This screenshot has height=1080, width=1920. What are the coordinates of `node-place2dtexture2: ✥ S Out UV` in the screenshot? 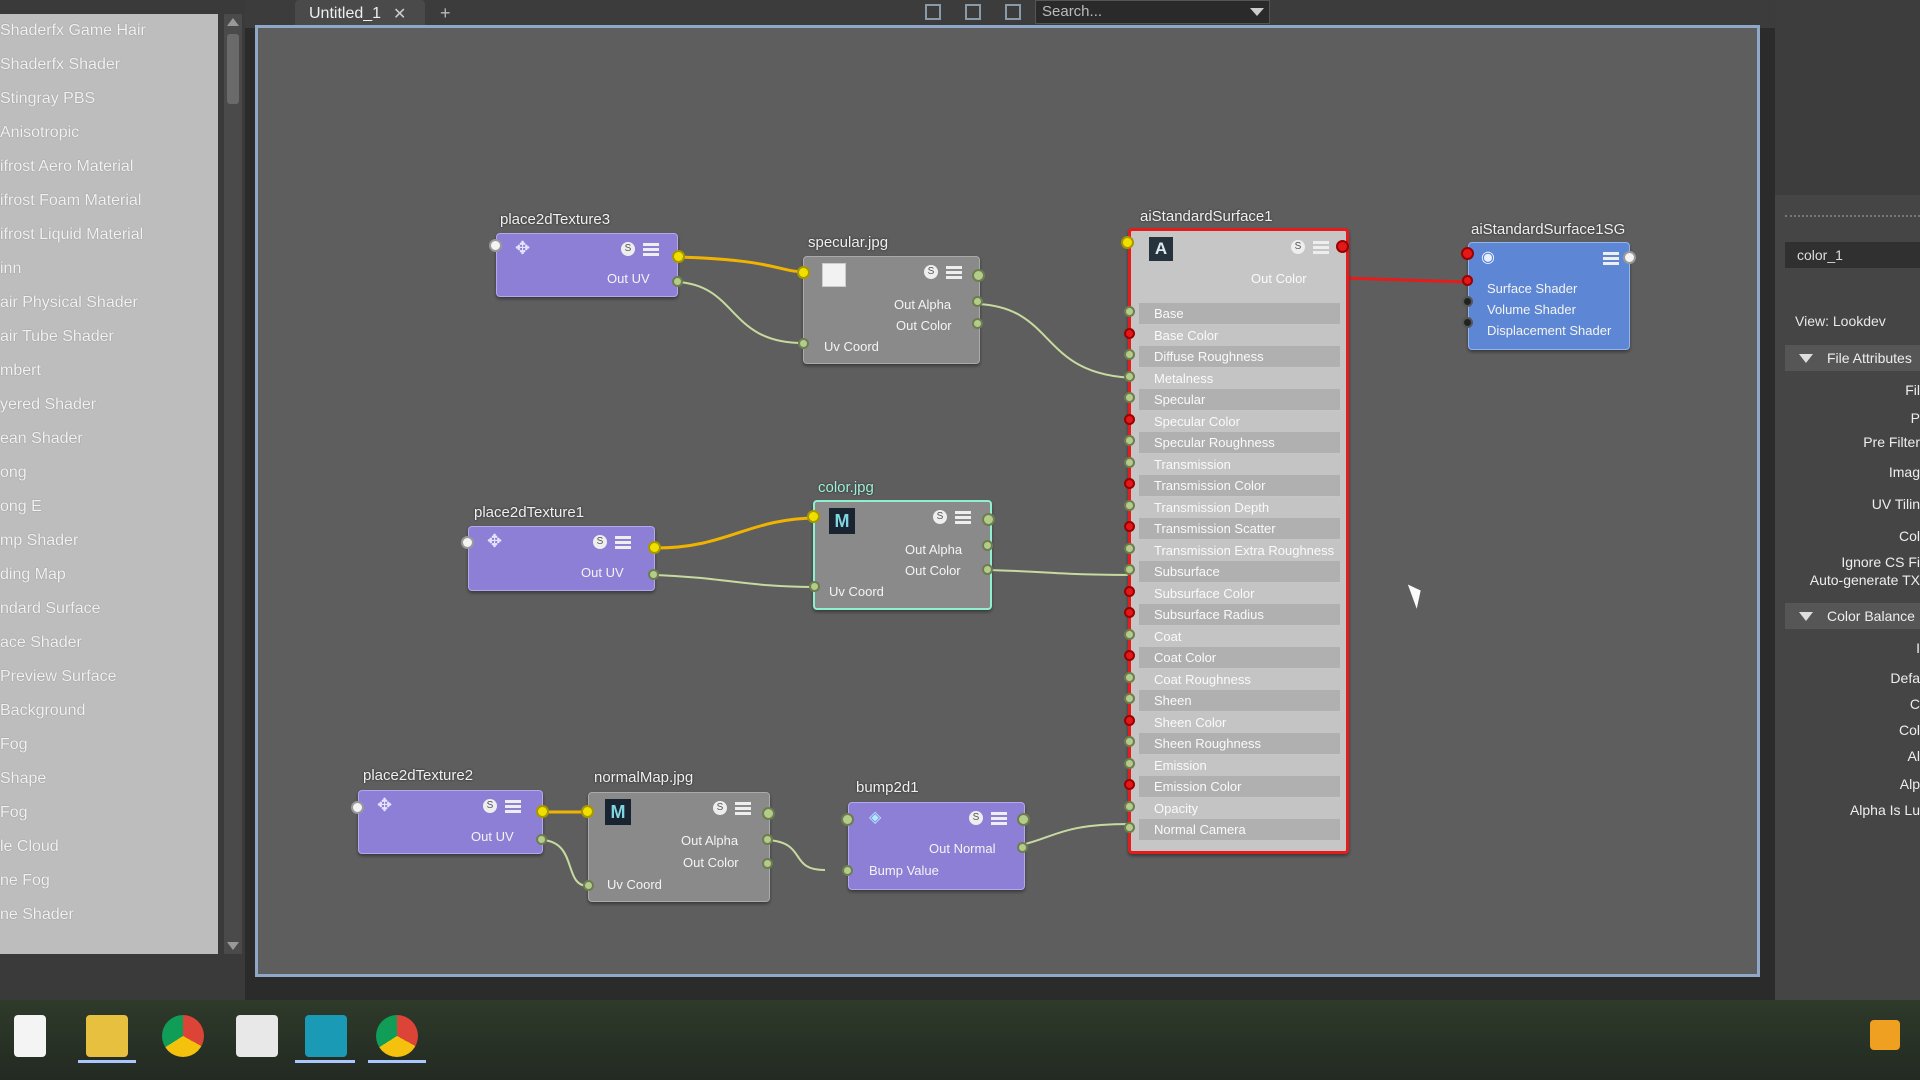 It's located at (450, 822).